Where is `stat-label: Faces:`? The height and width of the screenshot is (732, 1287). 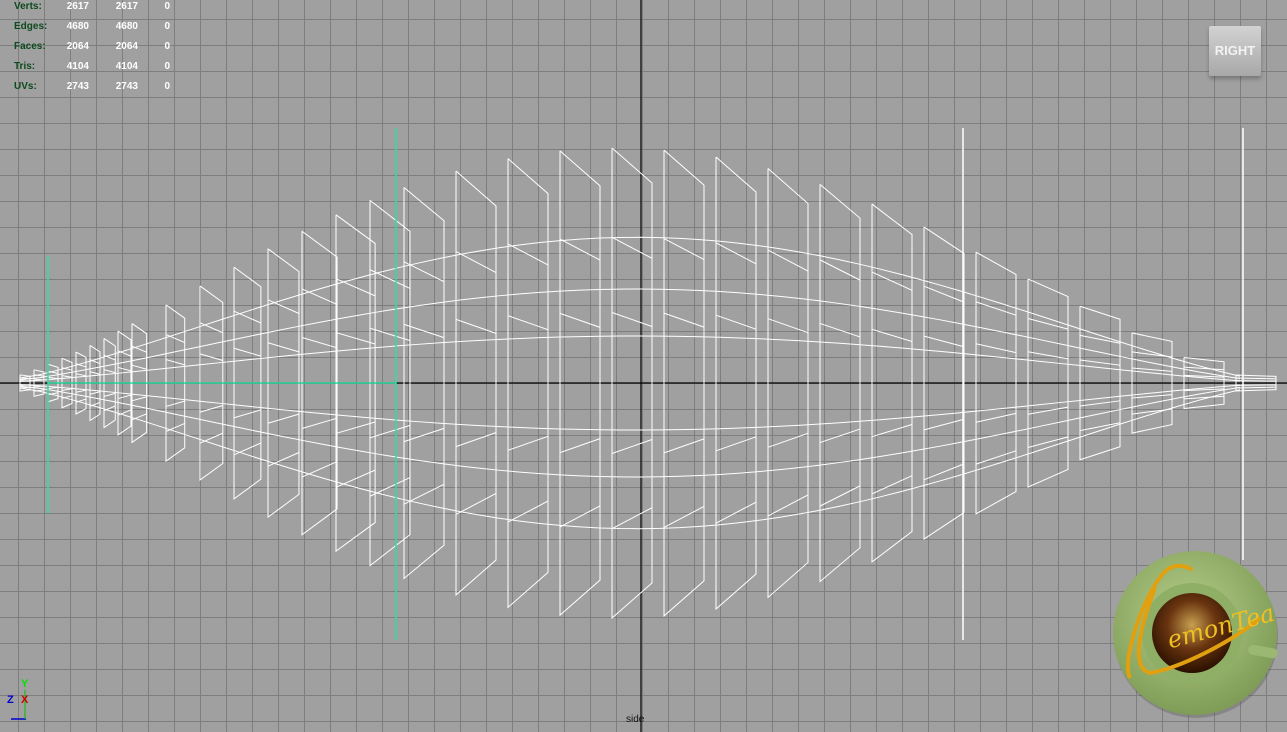
stat-label: Faces: is located at coordinates (30, 46).